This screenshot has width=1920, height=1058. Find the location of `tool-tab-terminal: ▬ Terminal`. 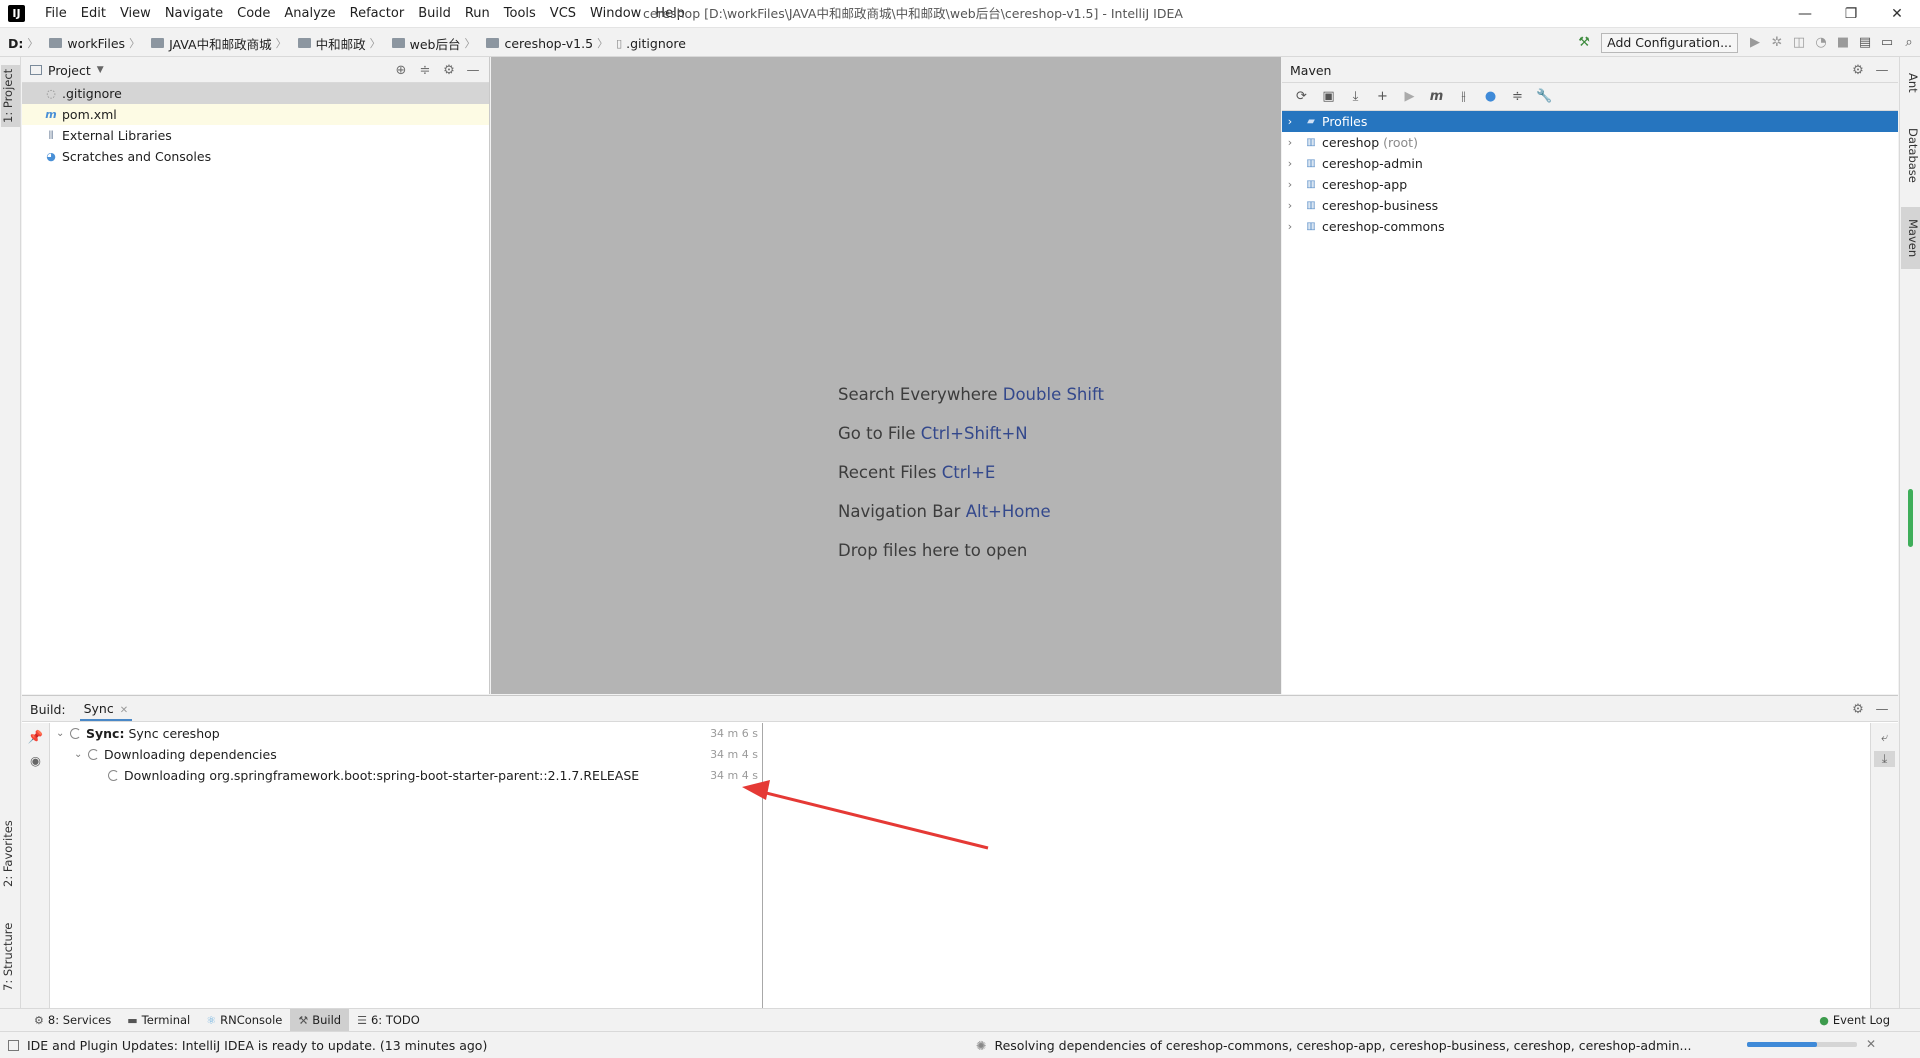

tool-tab-terminal: ▬ Terminal is located at coordinates (158, 1020).